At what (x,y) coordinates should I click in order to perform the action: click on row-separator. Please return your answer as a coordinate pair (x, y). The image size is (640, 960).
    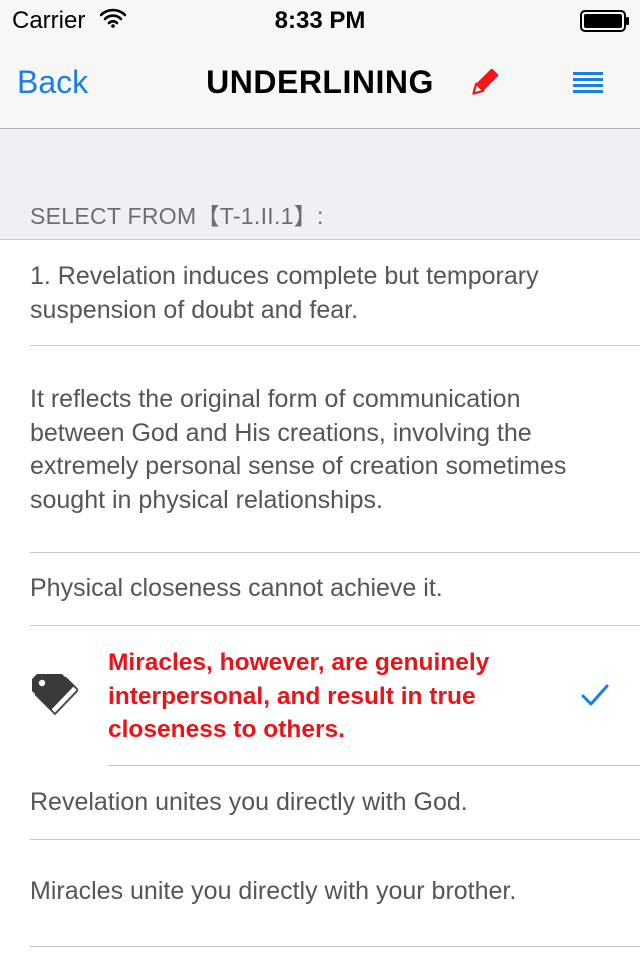
    Looking at the image, I should click on (335, 946).